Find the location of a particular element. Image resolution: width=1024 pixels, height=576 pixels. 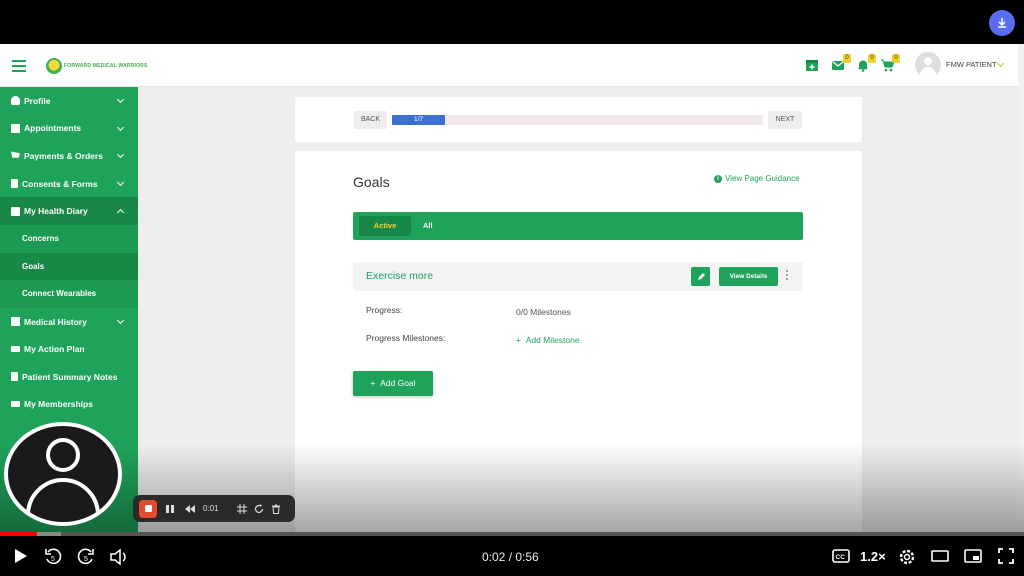

sidebar-item-payments: Payments & Orders is located at coordinates (69, 156).